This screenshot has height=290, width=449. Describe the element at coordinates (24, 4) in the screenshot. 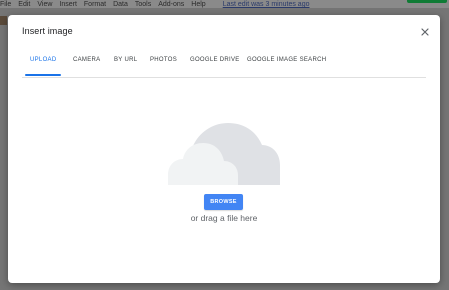

I see `menu-edit: Edit` at that location.